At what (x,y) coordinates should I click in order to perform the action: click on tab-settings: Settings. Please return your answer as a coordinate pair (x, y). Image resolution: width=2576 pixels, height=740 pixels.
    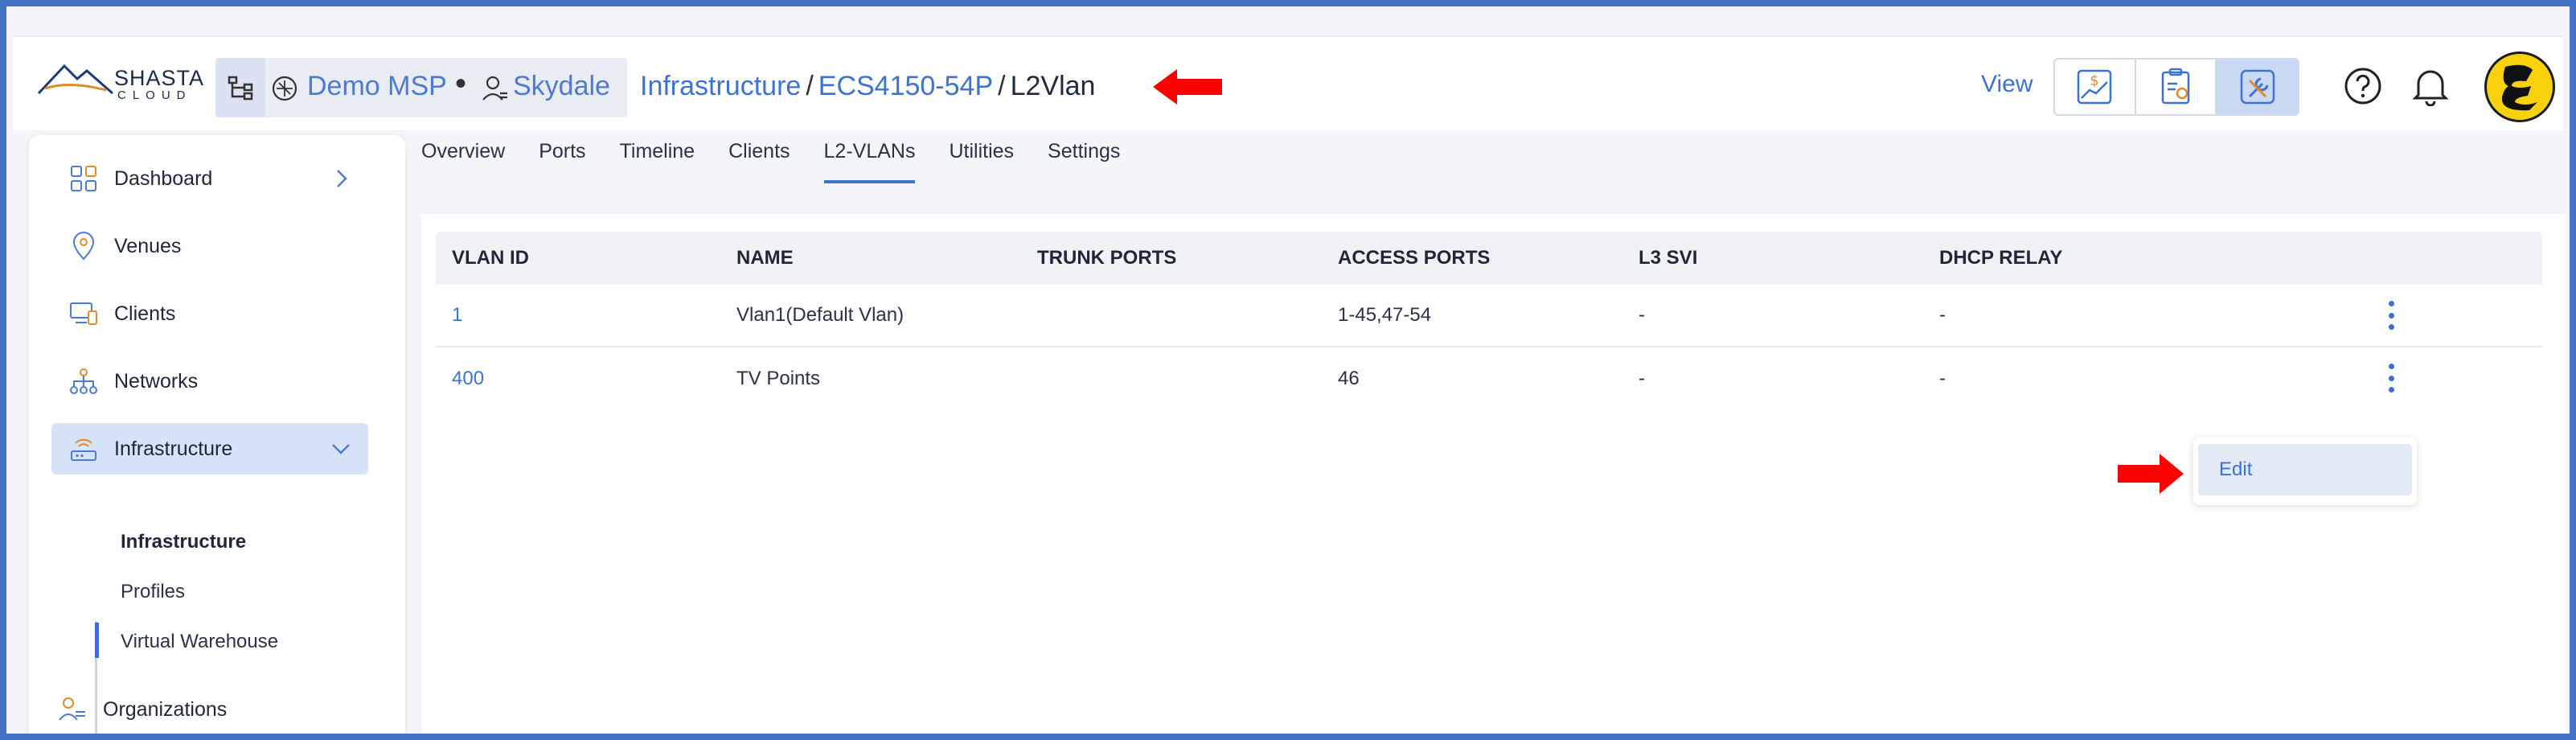
    Looking at the image, I should click on (1084, 159).